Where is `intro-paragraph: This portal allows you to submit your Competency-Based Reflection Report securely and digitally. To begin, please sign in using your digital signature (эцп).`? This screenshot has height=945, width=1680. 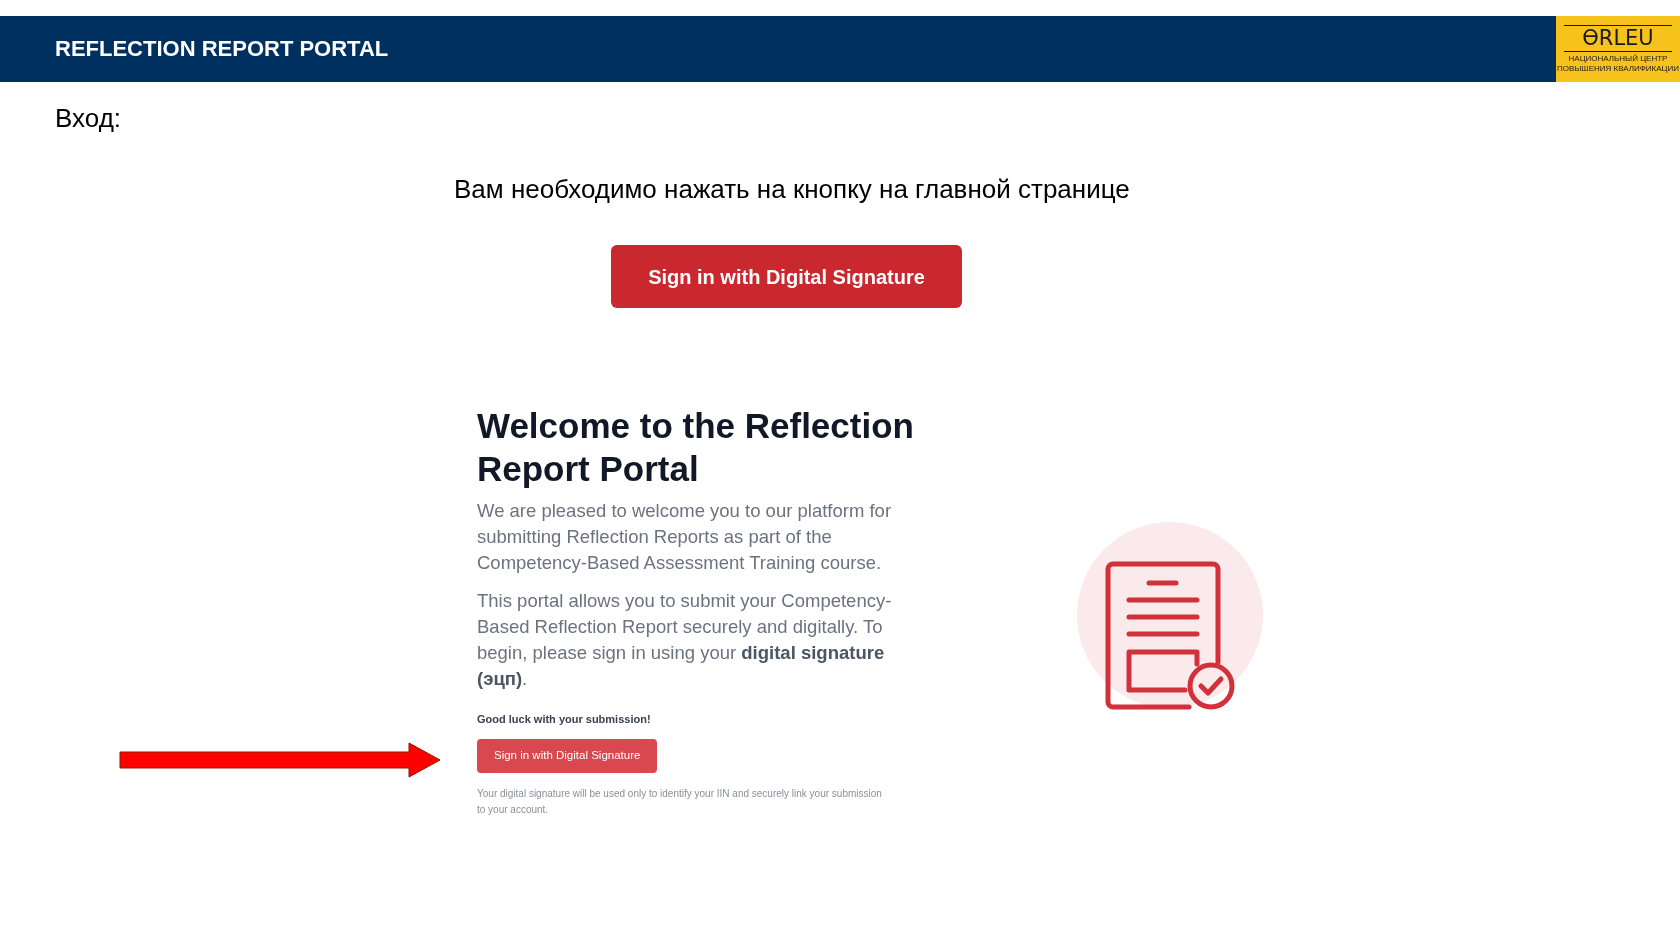
intro-paragraph: This portal allows you to submit your Competency-Based Reflection Report securely and digitally. To begin, please sign in using your digital signature (эцп). is located at coordinates (685, 640).